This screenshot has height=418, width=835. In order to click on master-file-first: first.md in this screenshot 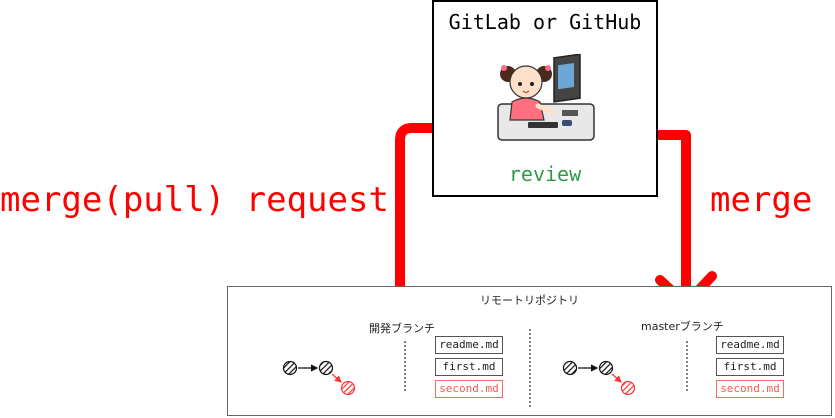, I will do `click(750, 367)`.